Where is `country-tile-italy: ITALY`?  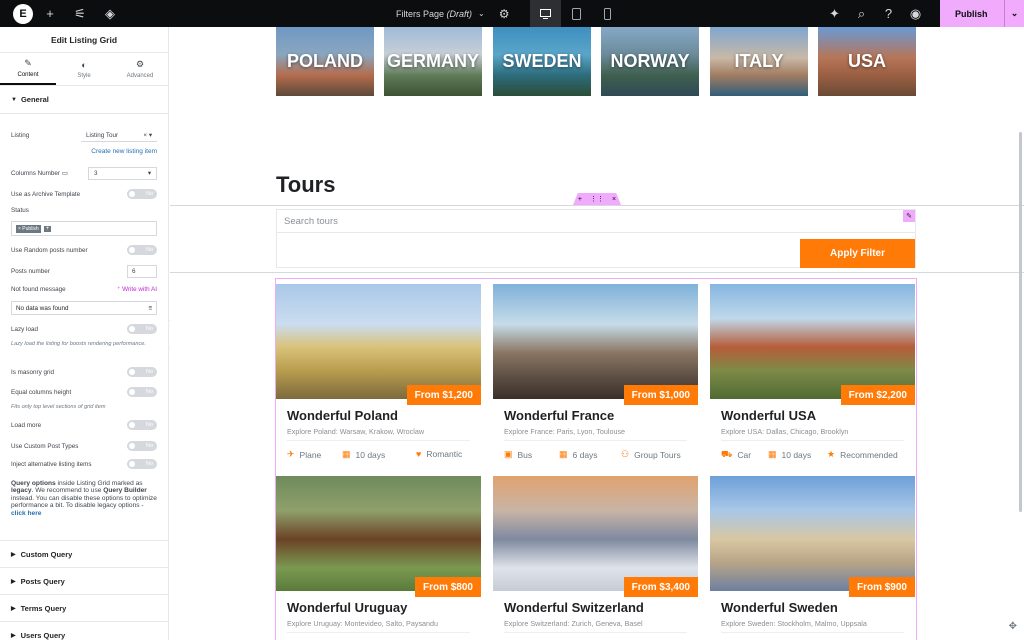
country-tile-italy: ITALY is located at coordinates (759, 61).